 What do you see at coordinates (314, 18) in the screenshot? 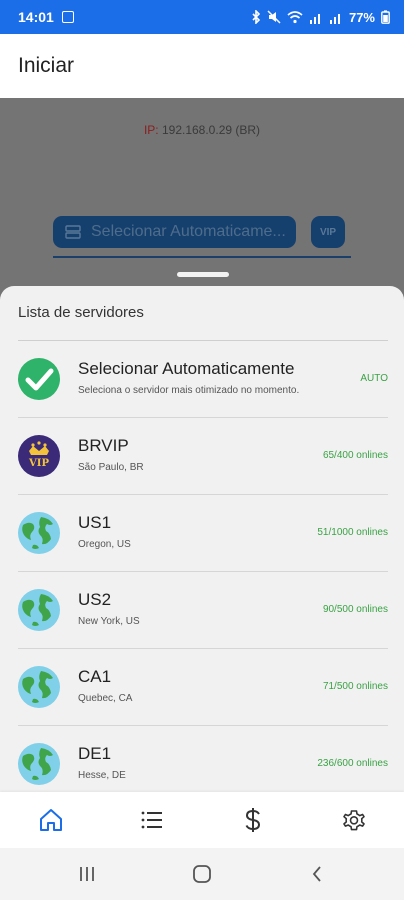
I see `signal-icon` at bounding box center [314, 18].